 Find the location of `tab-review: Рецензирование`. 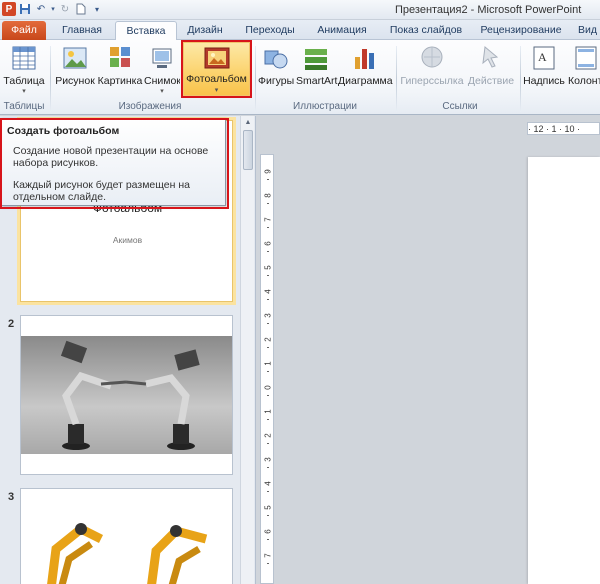

tab-review: Рецензирование is located at coordinates (521, 30).